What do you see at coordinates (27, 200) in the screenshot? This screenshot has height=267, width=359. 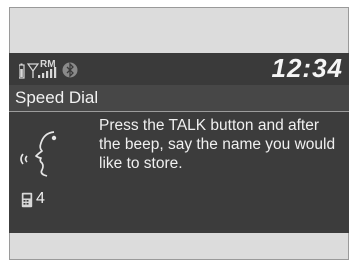 I see `phone-icon` at bounding box center [27, 200].